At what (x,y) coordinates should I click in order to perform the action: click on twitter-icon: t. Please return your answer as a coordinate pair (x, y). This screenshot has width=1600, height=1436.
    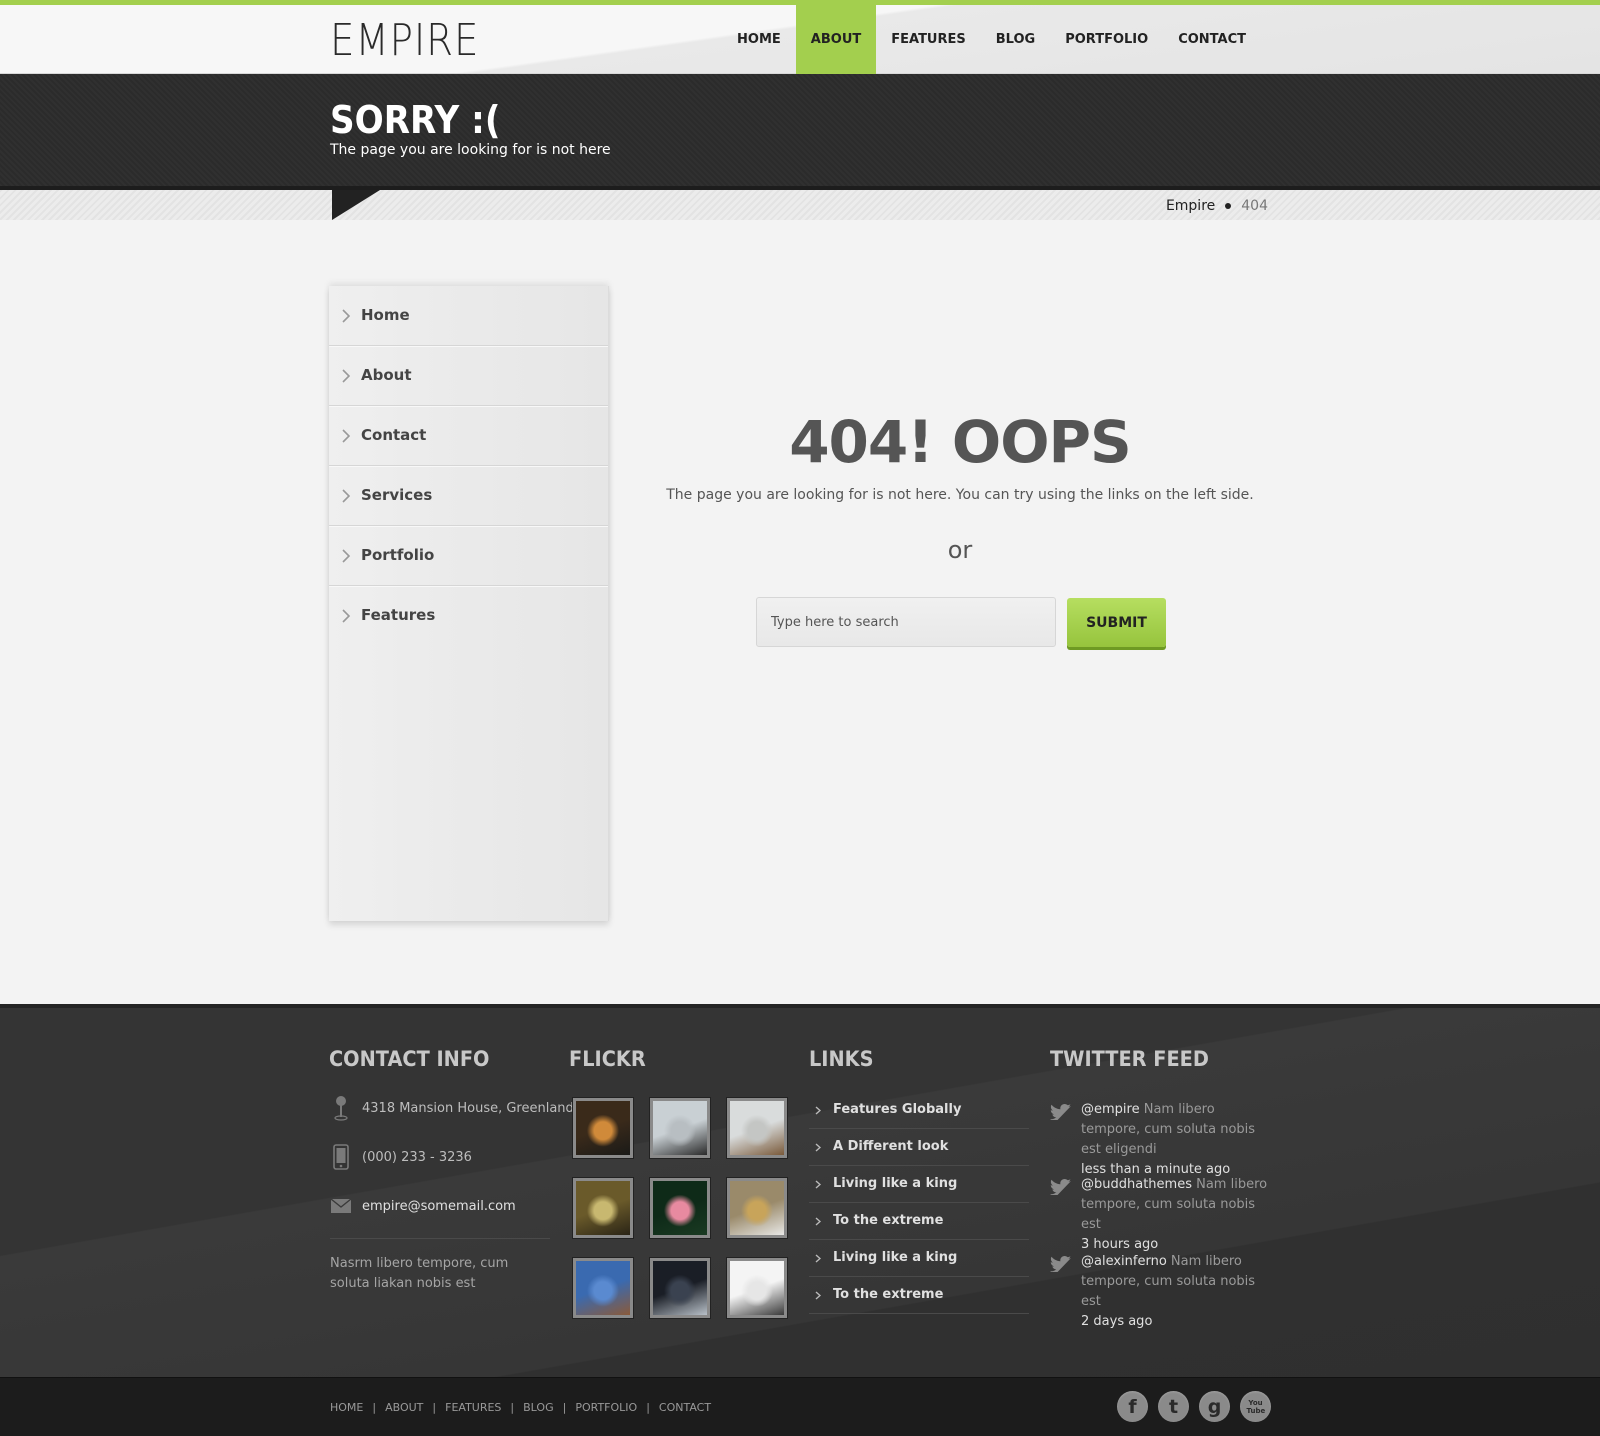
    Looking at the image, I should click on (1173, 1406).